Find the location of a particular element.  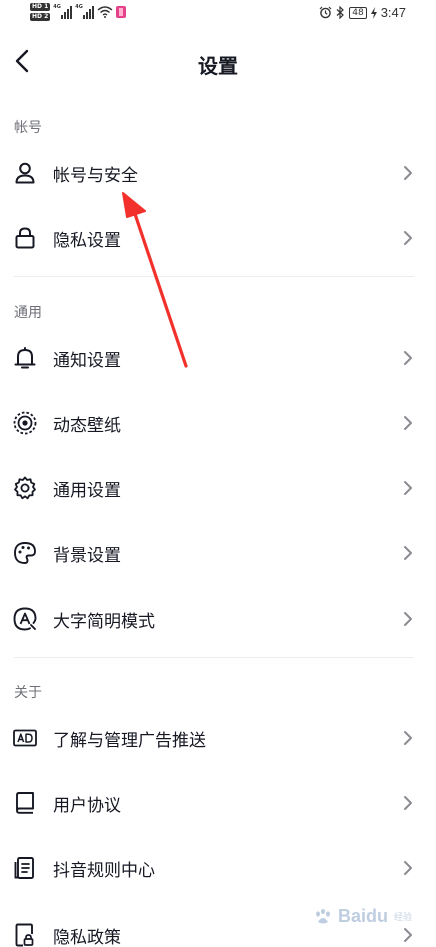

settings-item-ad-management: 了解与管理广告推送 is located at coordinates (218, 738).